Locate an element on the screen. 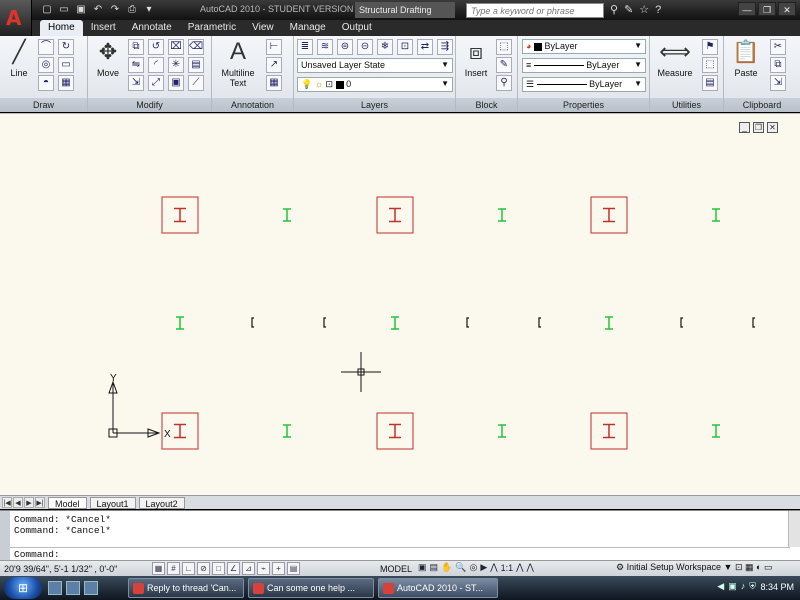 The height and width of the screenshot is (600, 800). command-scrollbar is located at coordinates (794, 529).